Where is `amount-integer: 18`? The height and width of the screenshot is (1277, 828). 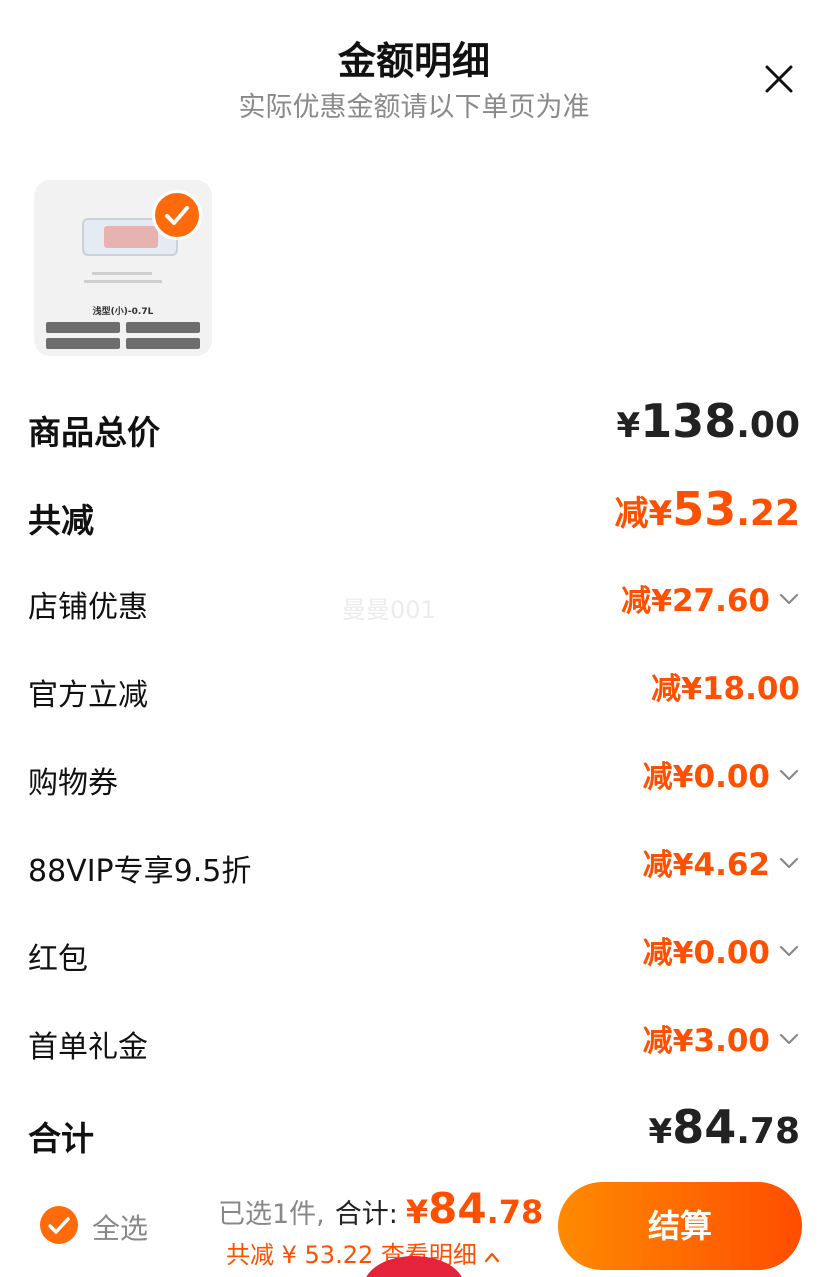
amount-integer: 18 is located at coordinates (723, 689).